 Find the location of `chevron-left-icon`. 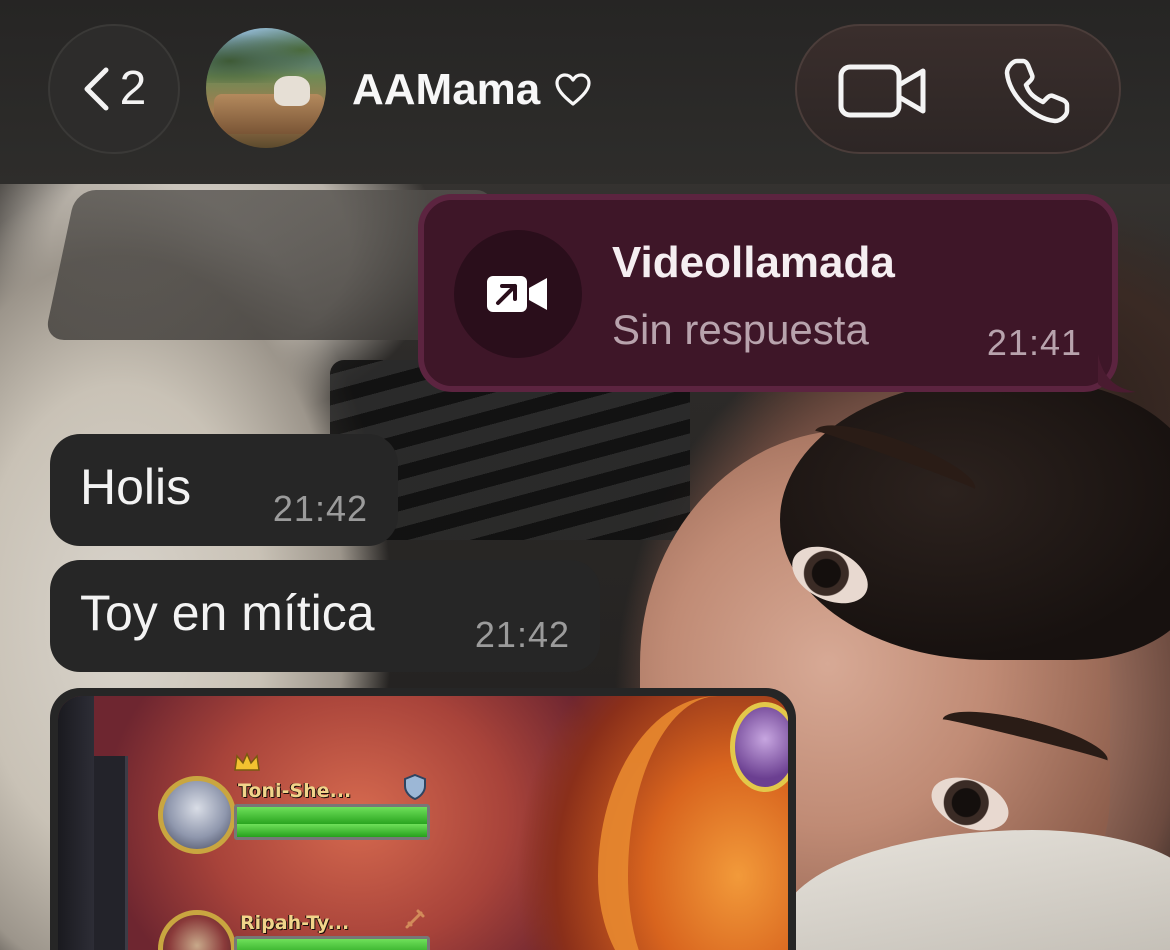

chevron-left-icon is located at coordinates (96, 89).